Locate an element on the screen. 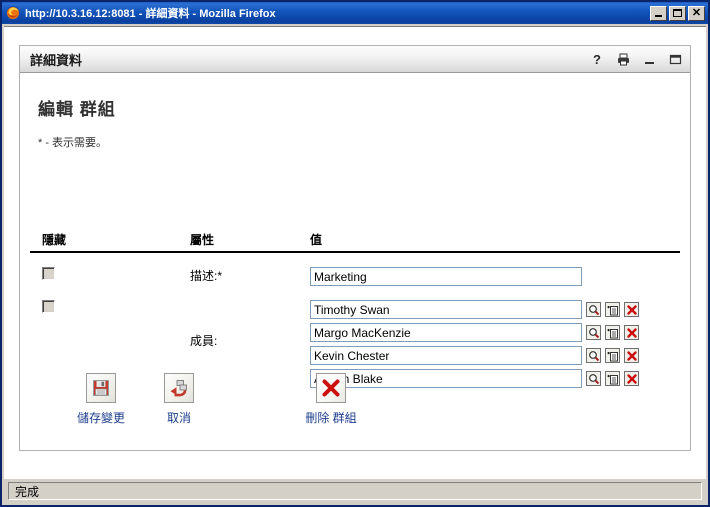 The height and width of the screenshot is (507, 710). action-bar: 儲存變更 取消 刪除 群組 is located at coordinates (216, 399).